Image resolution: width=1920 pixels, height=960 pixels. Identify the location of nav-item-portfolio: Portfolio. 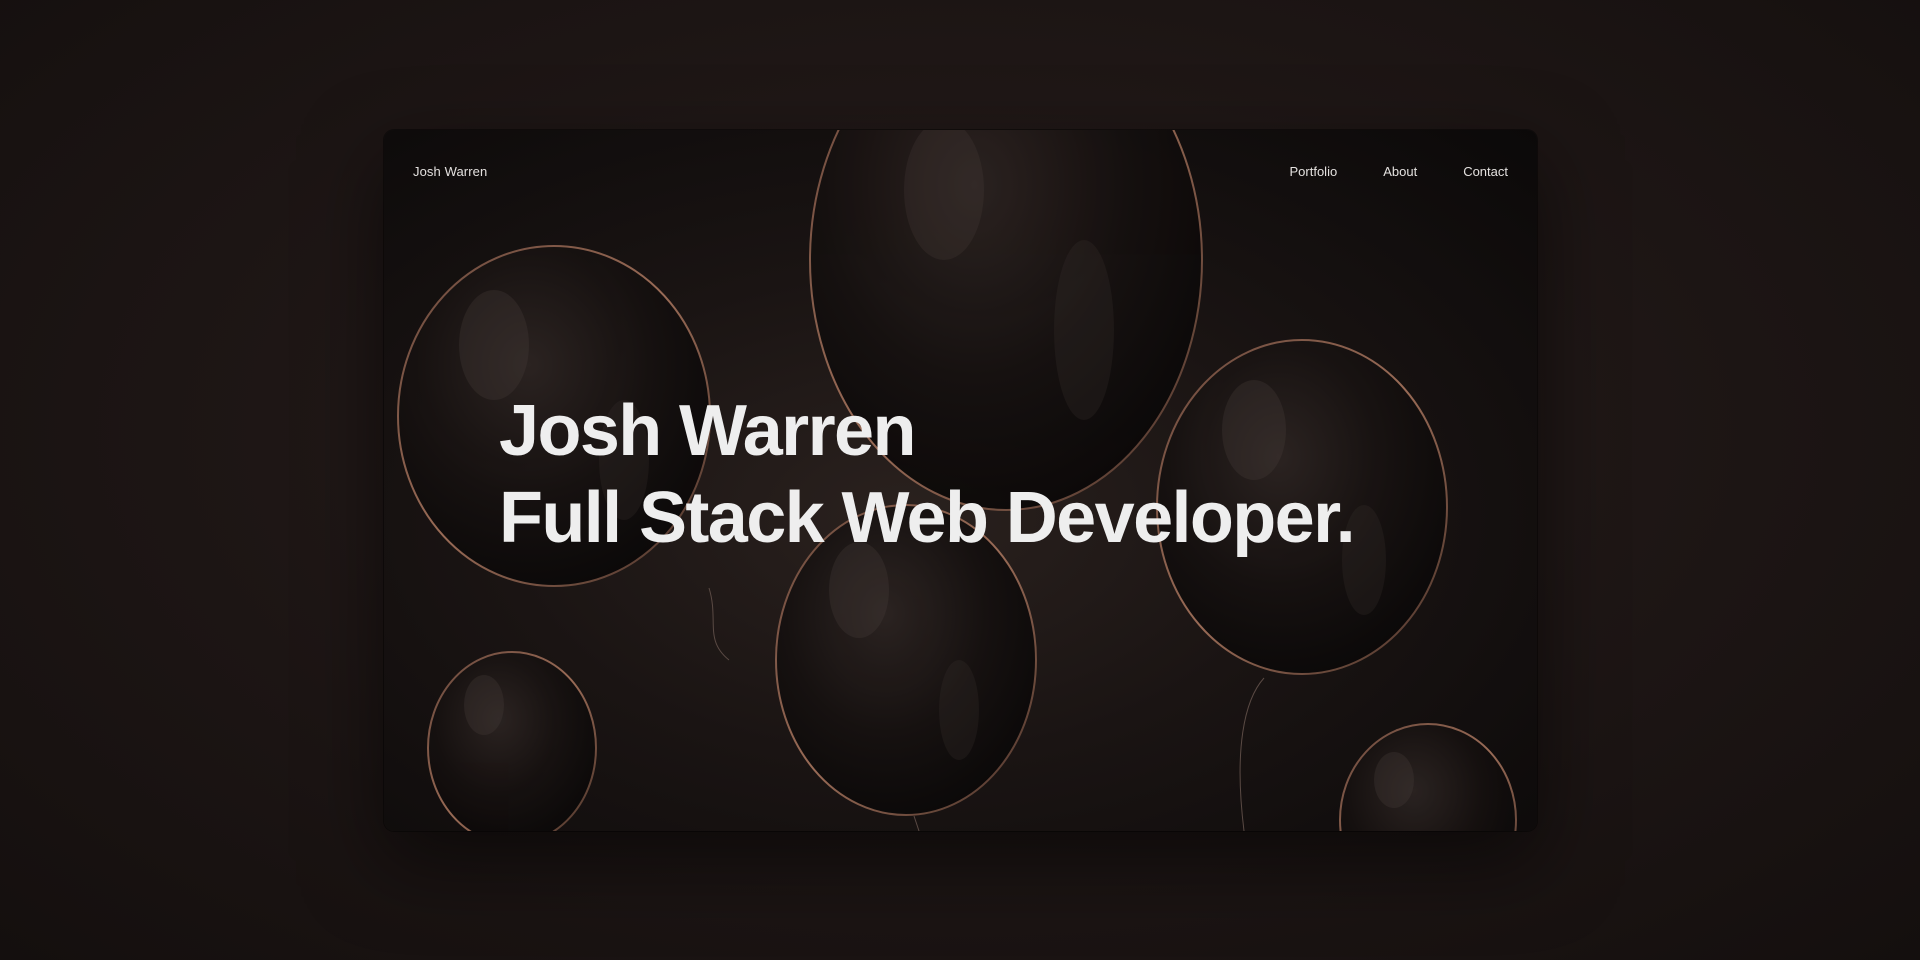
(1314, 171).